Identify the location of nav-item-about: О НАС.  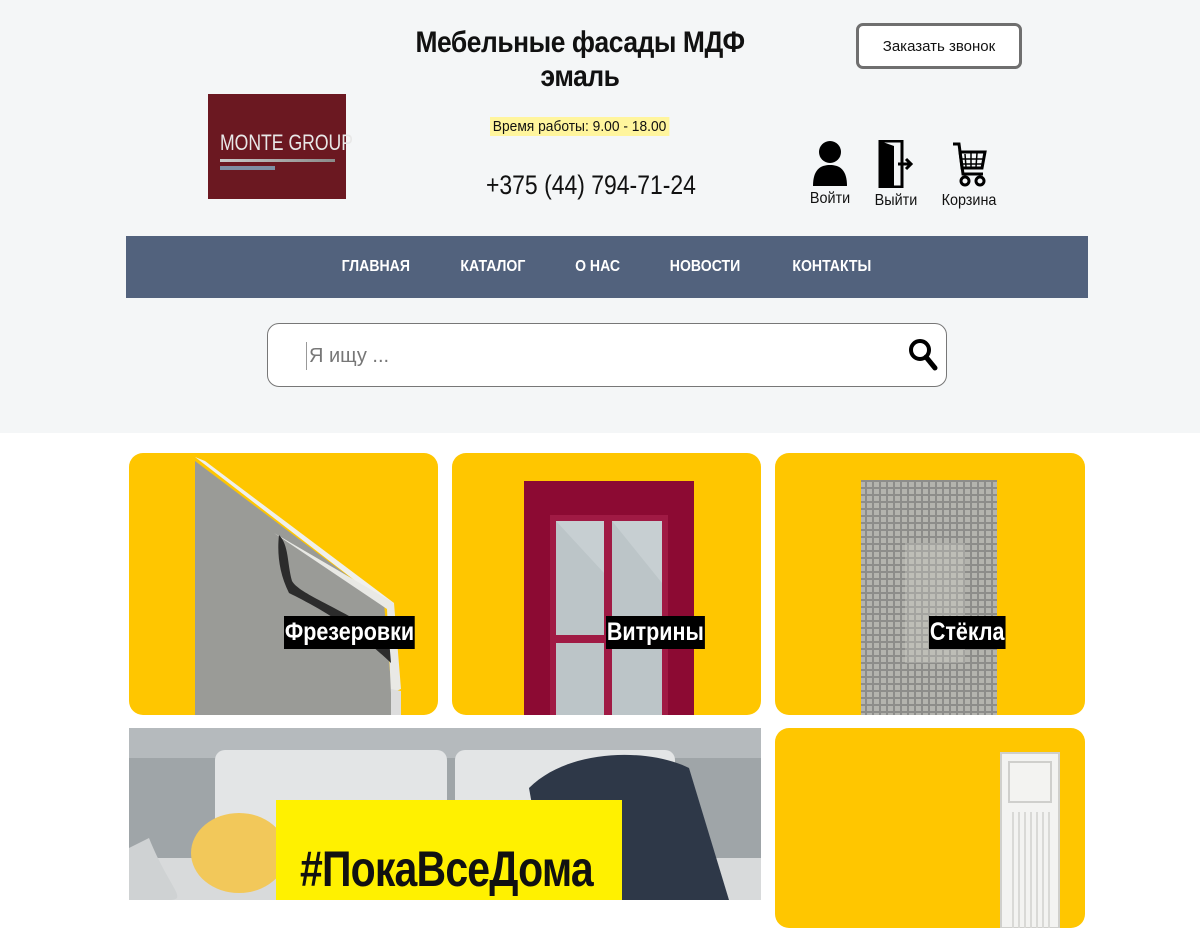
(597, 267).